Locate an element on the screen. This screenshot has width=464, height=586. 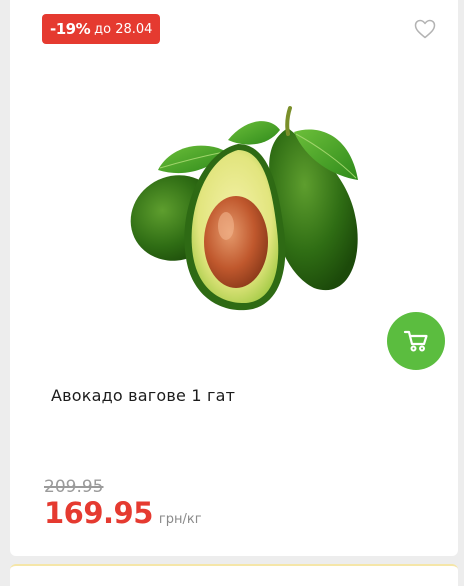
old-price: 209.95 is located at coordinates (74, 487).